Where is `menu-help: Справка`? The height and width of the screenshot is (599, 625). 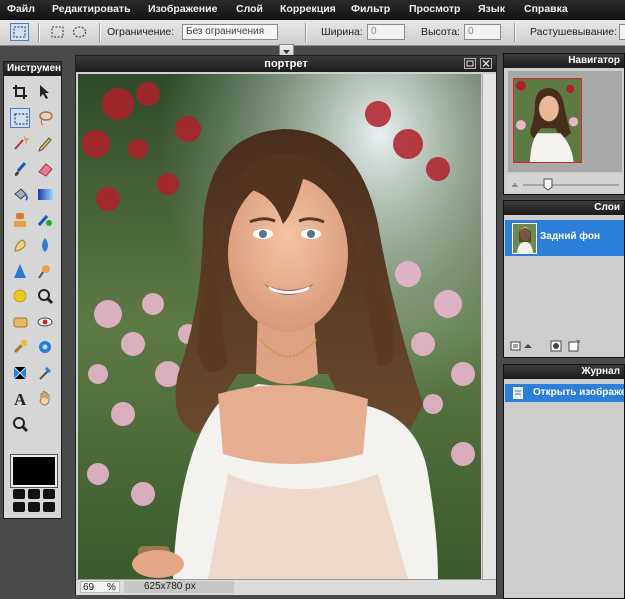
menu-help: Справка is located at coordinates (546, 9).